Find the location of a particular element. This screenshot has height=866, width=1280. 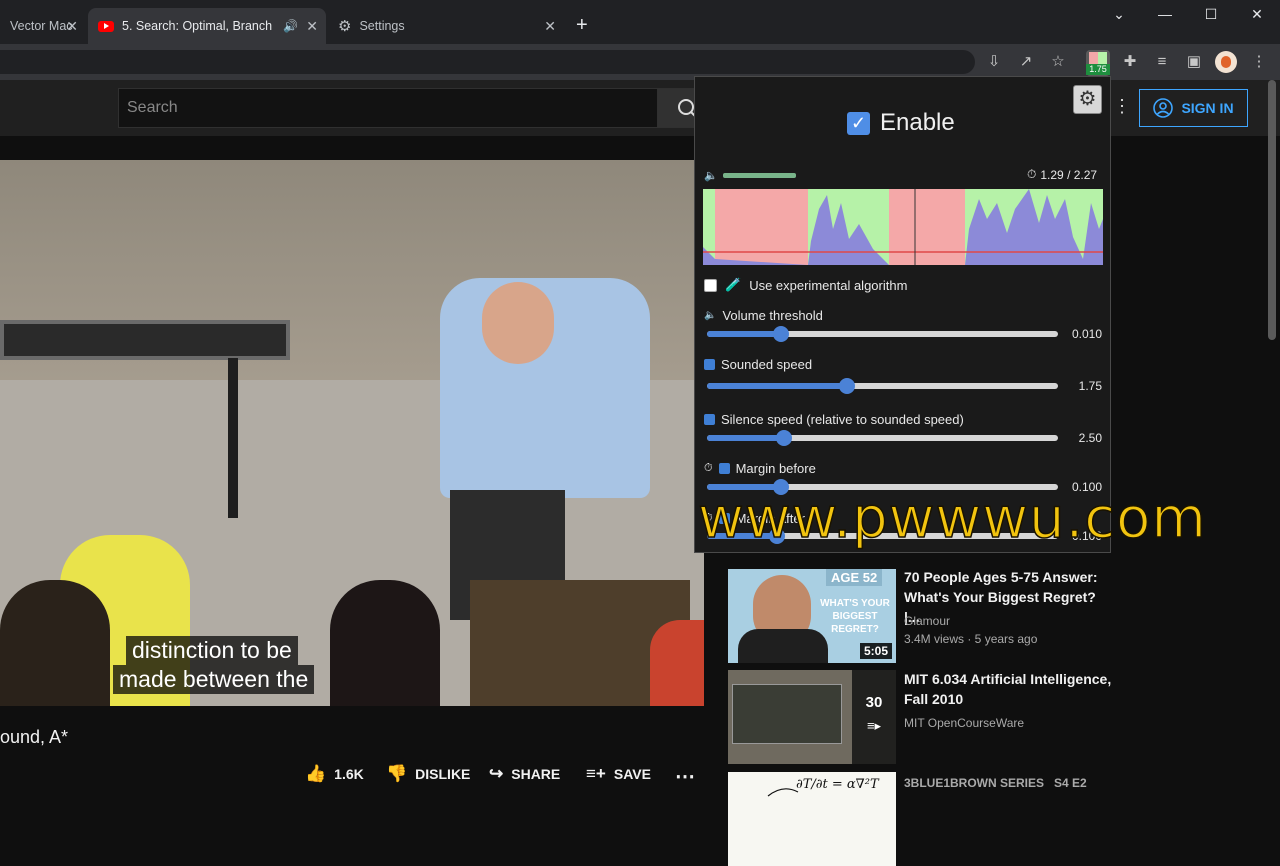

duration-badge: 5:05 is located at coordinates (875, 651).